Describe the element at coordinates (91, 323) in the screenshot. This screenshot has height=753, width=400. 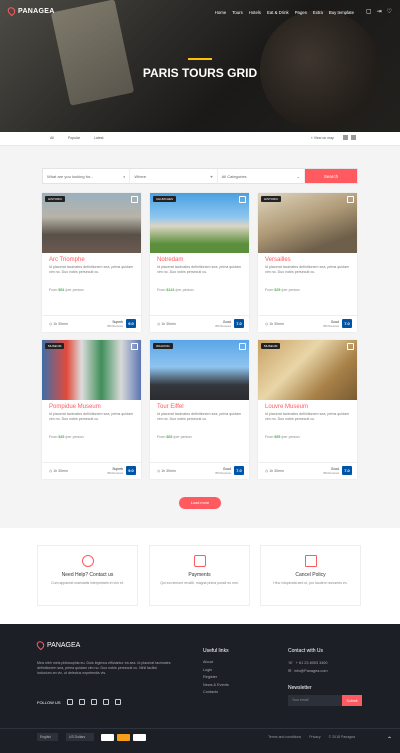
I see `tour-footer: ◷ 1h 30min Superb 350 Reviews 9.0` at that location.